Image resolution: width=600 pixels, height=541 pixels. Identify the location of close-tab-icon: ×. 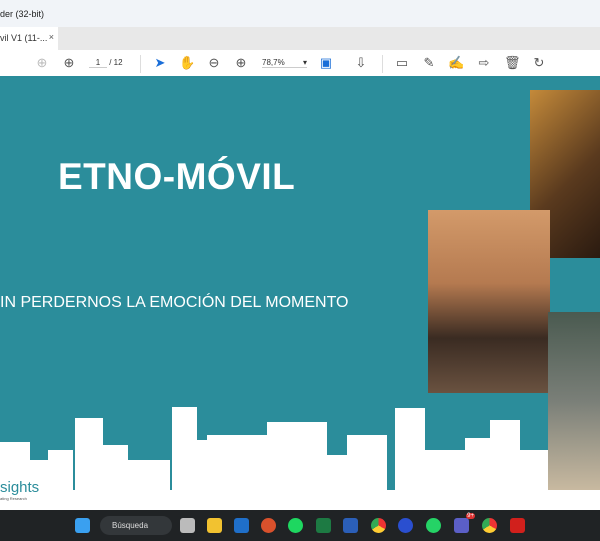
(51, 37).